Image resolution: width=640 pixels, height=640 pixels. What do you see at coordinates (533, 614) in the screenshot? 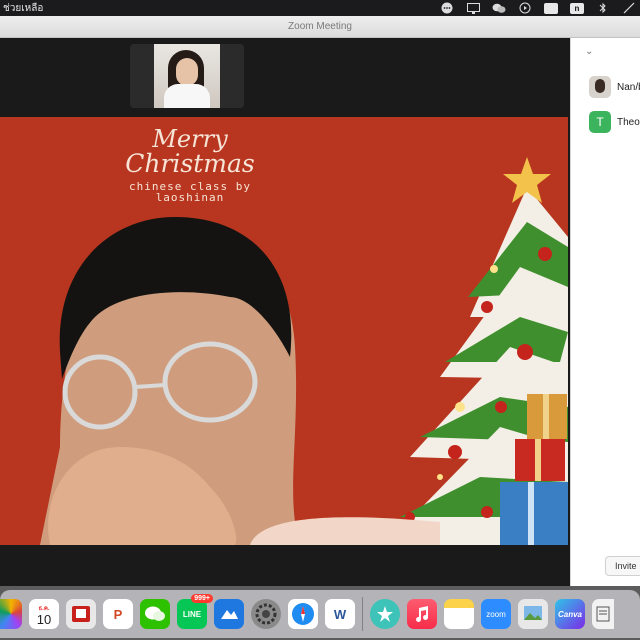
I see `preview-icon` at bounding box center [533, 614].